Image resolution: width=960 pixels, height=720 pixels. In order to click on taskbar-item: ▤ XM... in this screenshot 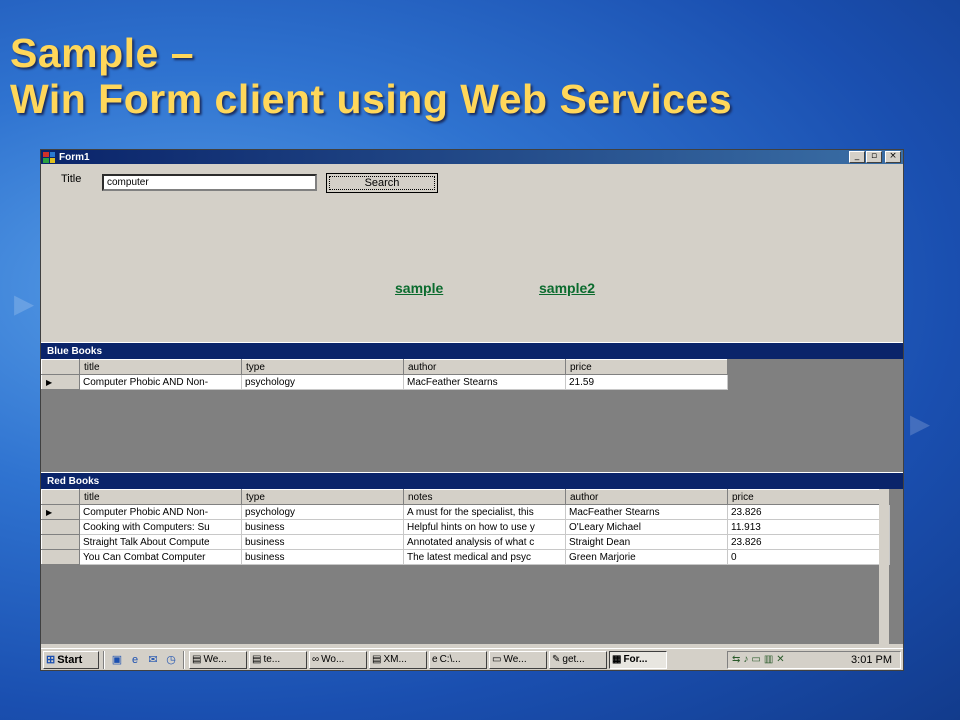, I will do `click(398, 659)`.